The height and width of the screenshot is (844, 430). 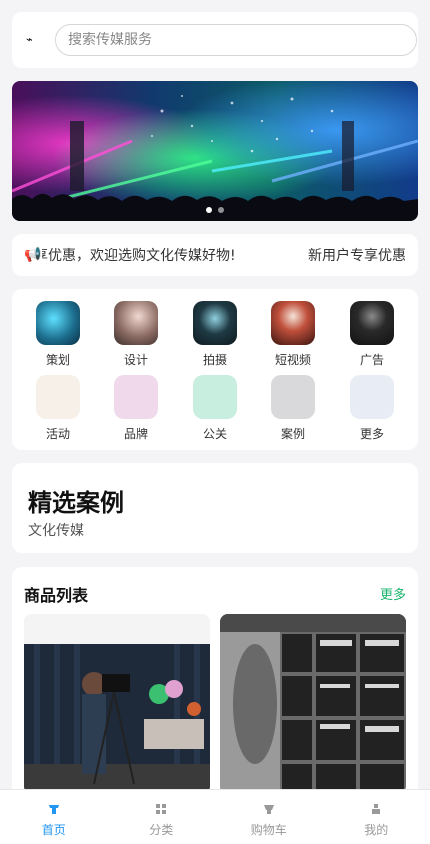 I want to click on notice-tag: 新用户专享优惠, so click(x=357, y=256).